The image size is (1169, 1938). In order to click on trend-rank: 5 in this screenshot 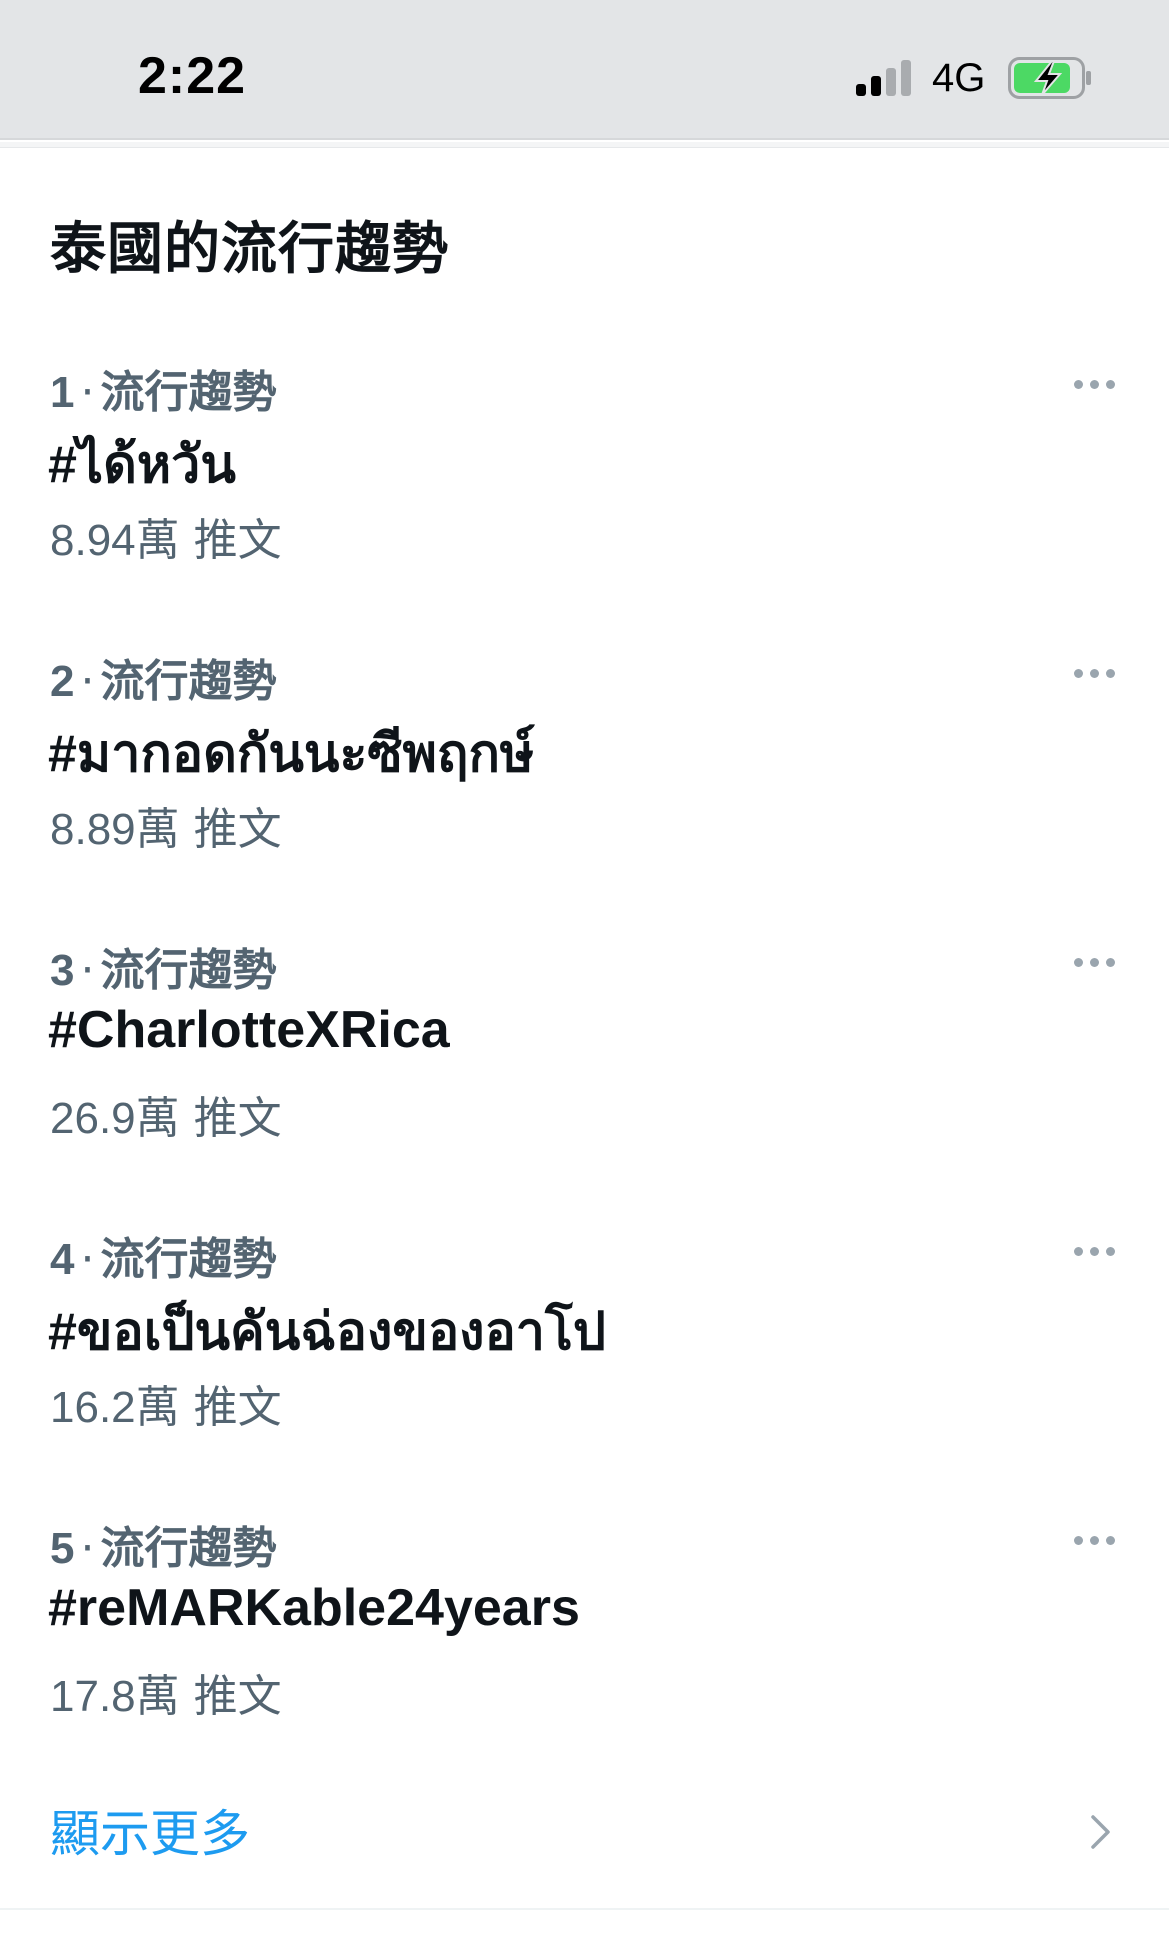, I will do `click(62, 1548)`.